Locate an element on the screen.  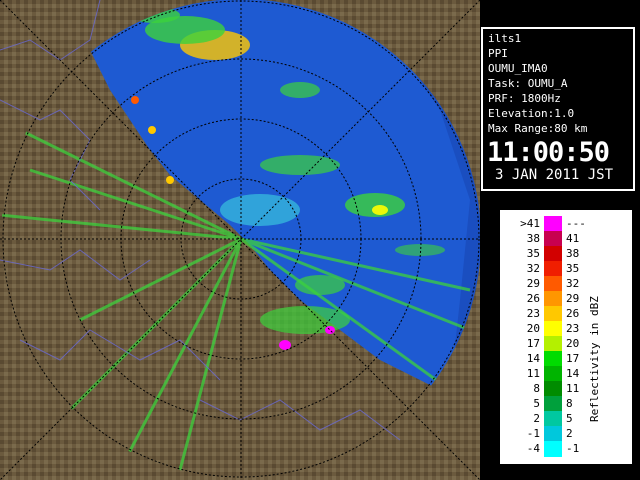
legend-low-value: 5 is located at coordinates (536, 403).